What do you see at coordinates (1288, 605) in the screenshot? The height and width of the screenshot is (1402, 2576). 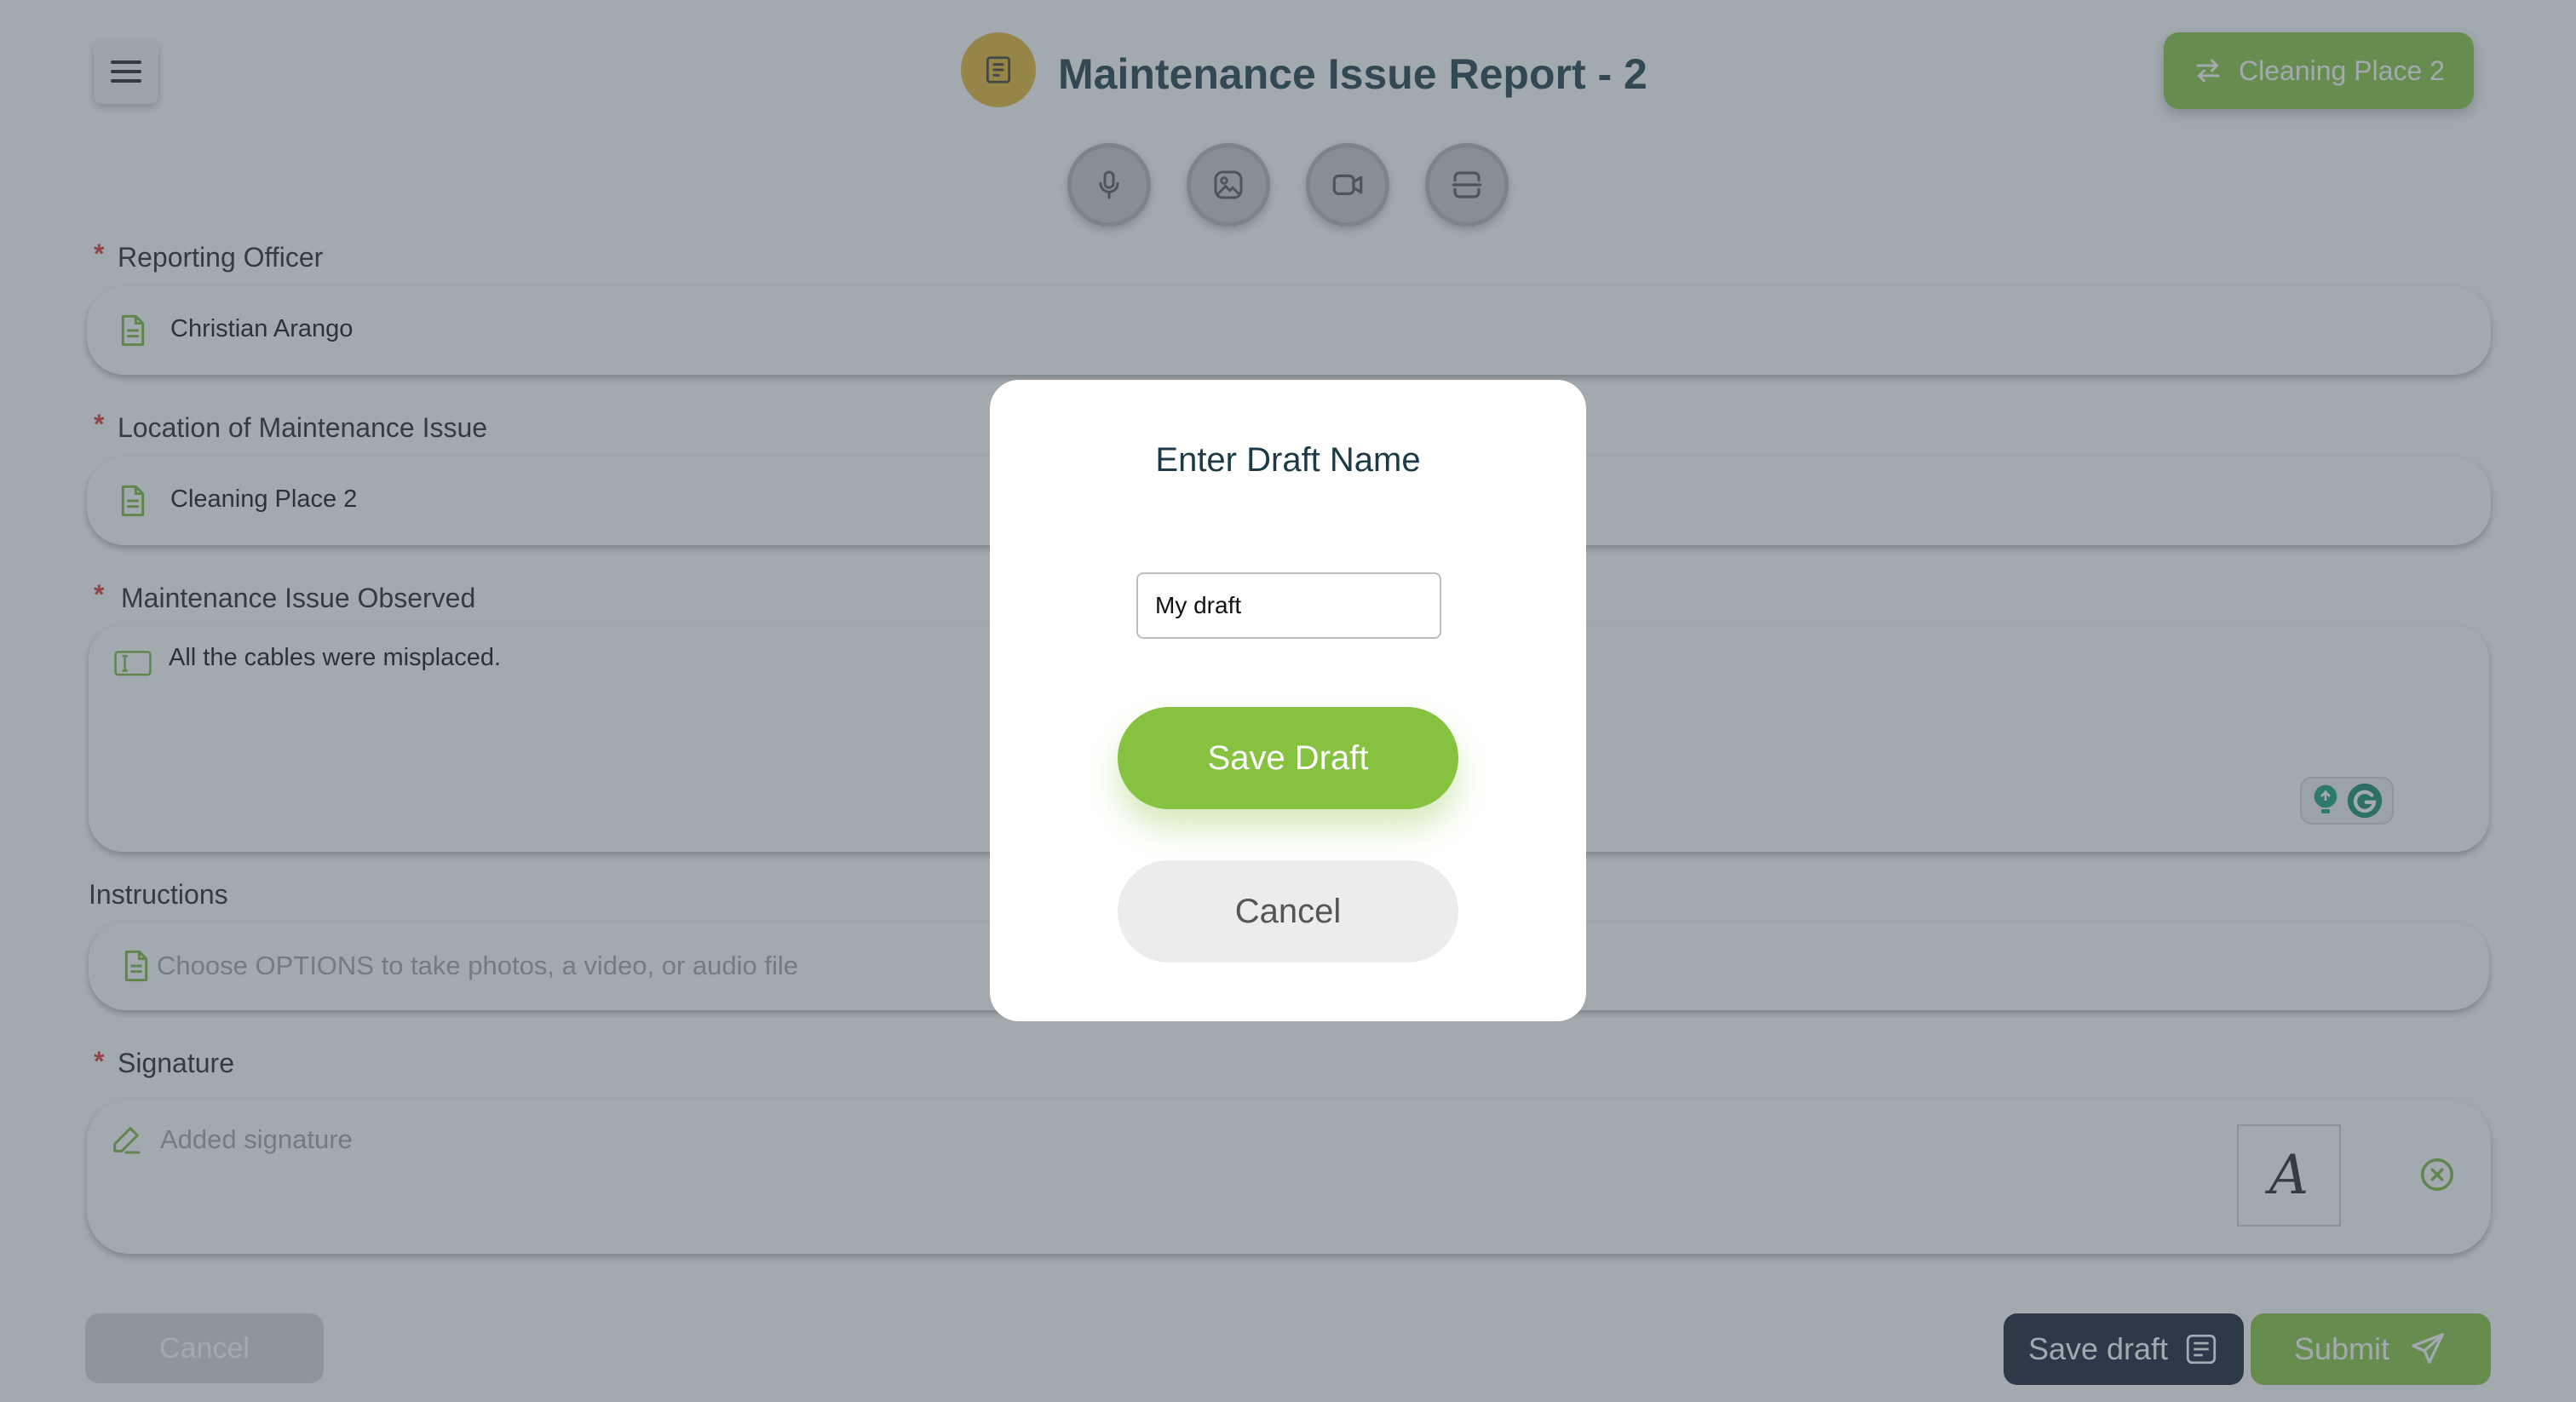 I see `draft-name-input` at bounding box center [1288, 605].